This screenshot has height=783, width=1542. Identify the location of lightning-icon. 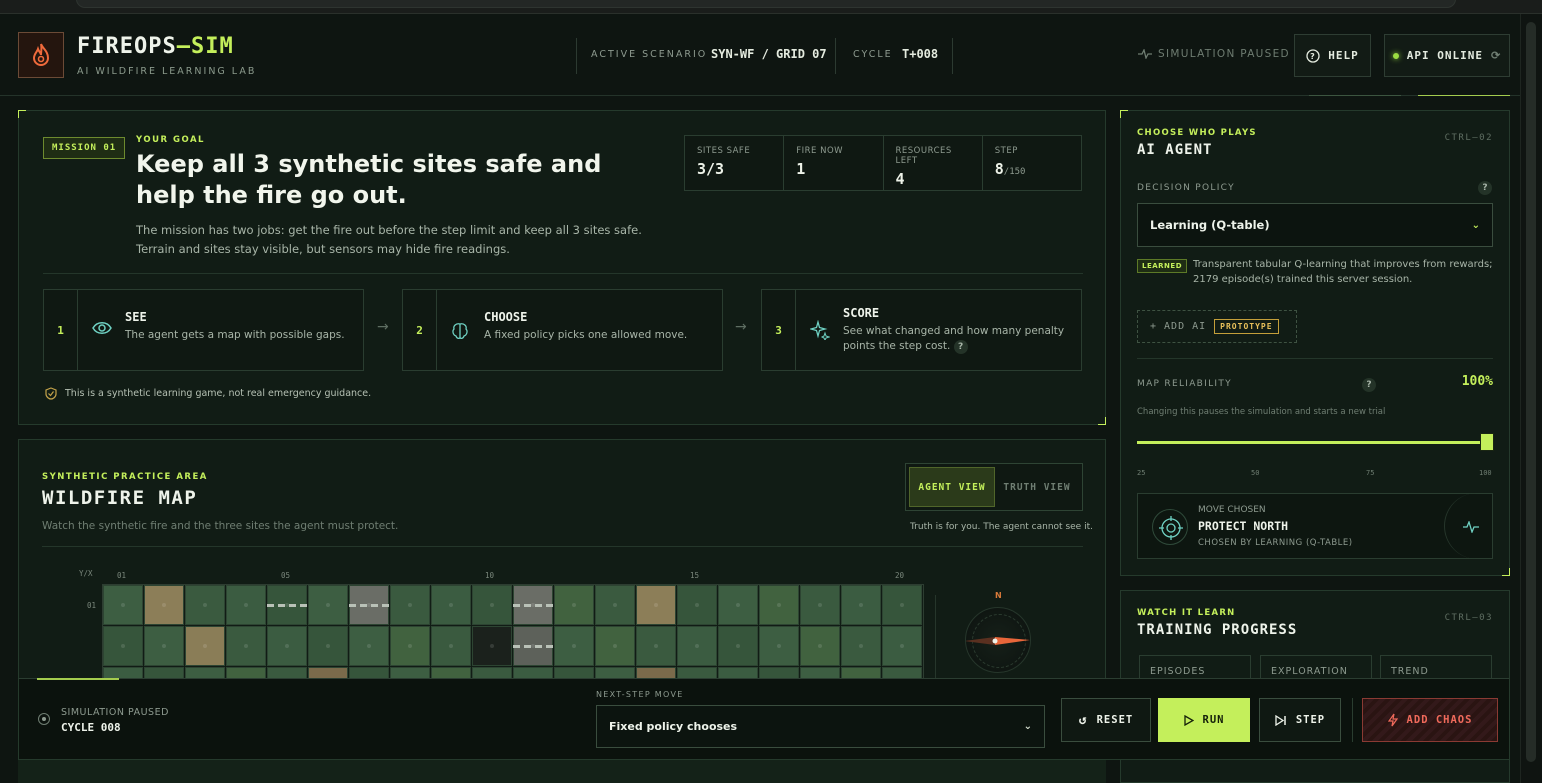
(1392, 720).